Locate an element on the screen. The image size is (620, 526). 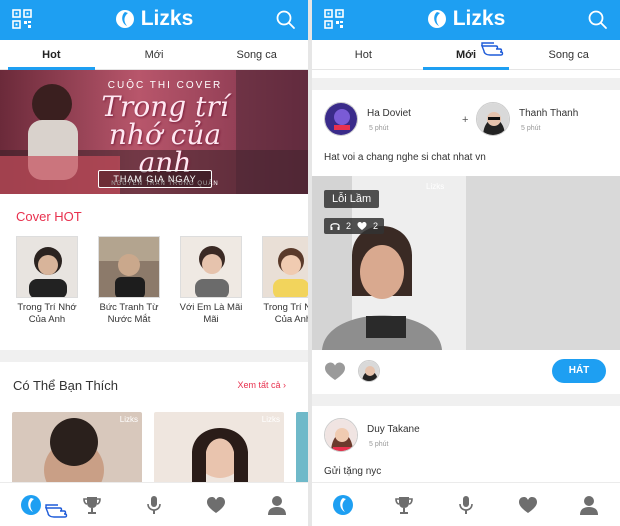
chevron-right-icon: › is located at coordinates (284, 385).